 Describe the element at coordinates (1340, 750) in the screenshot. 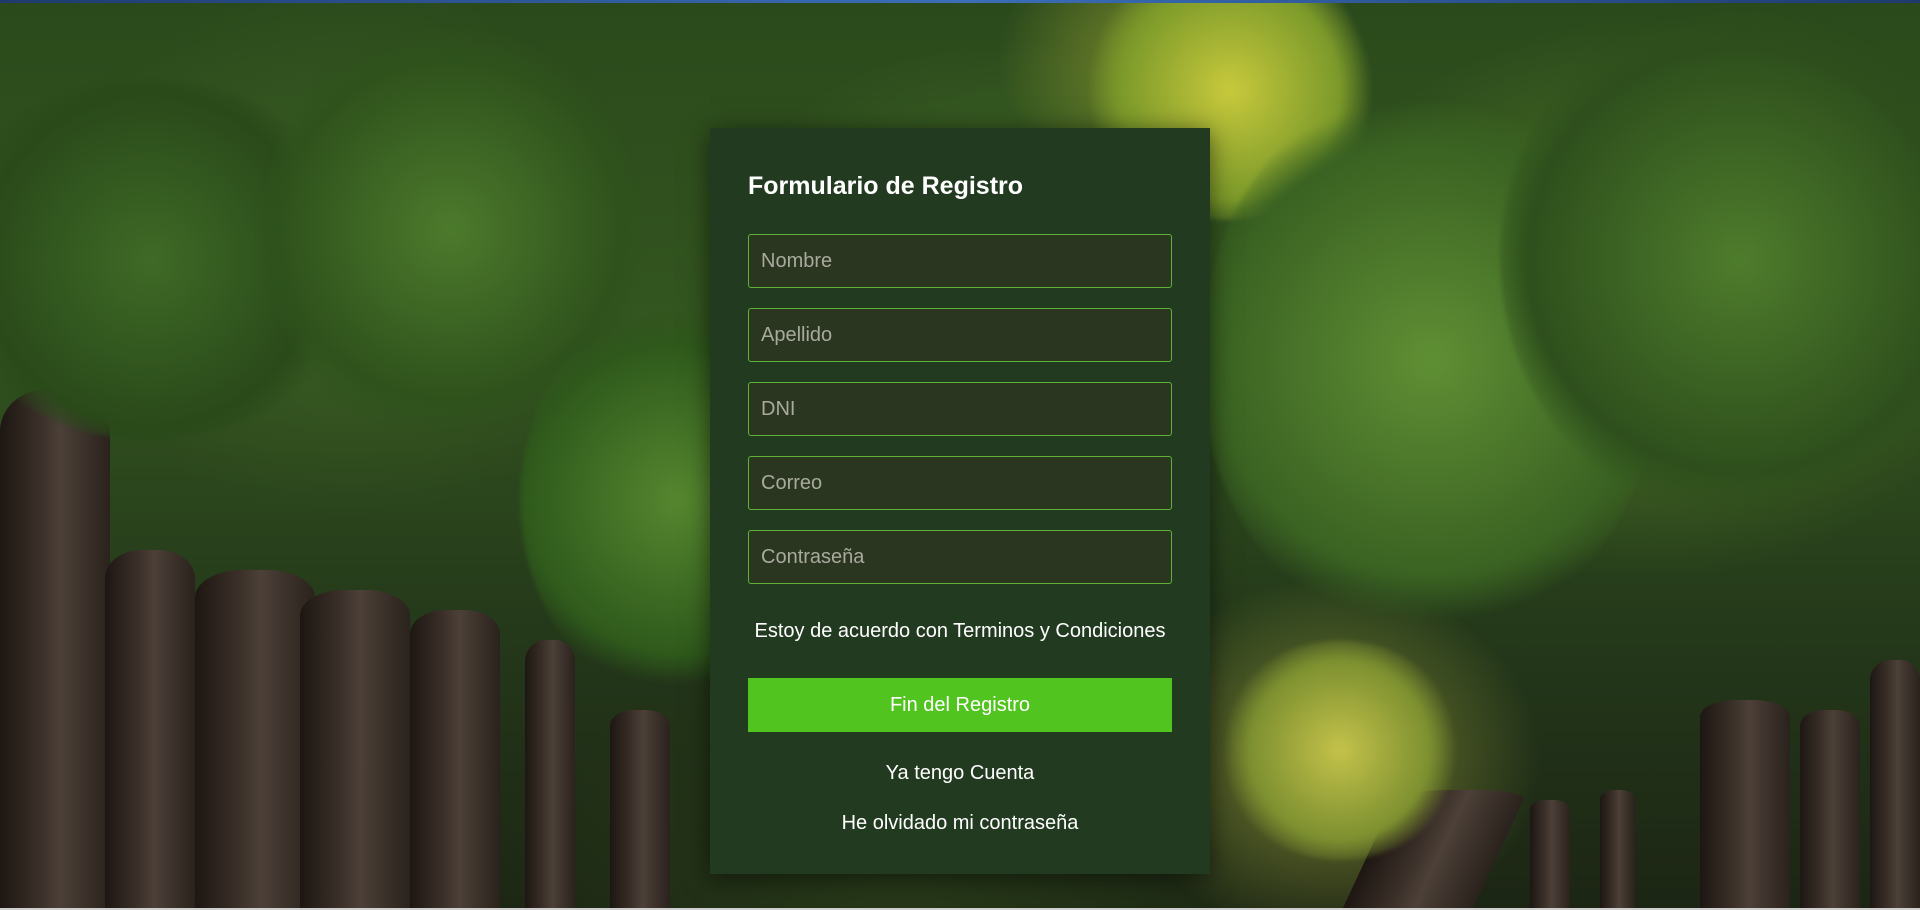

I see `foliage` at that location.